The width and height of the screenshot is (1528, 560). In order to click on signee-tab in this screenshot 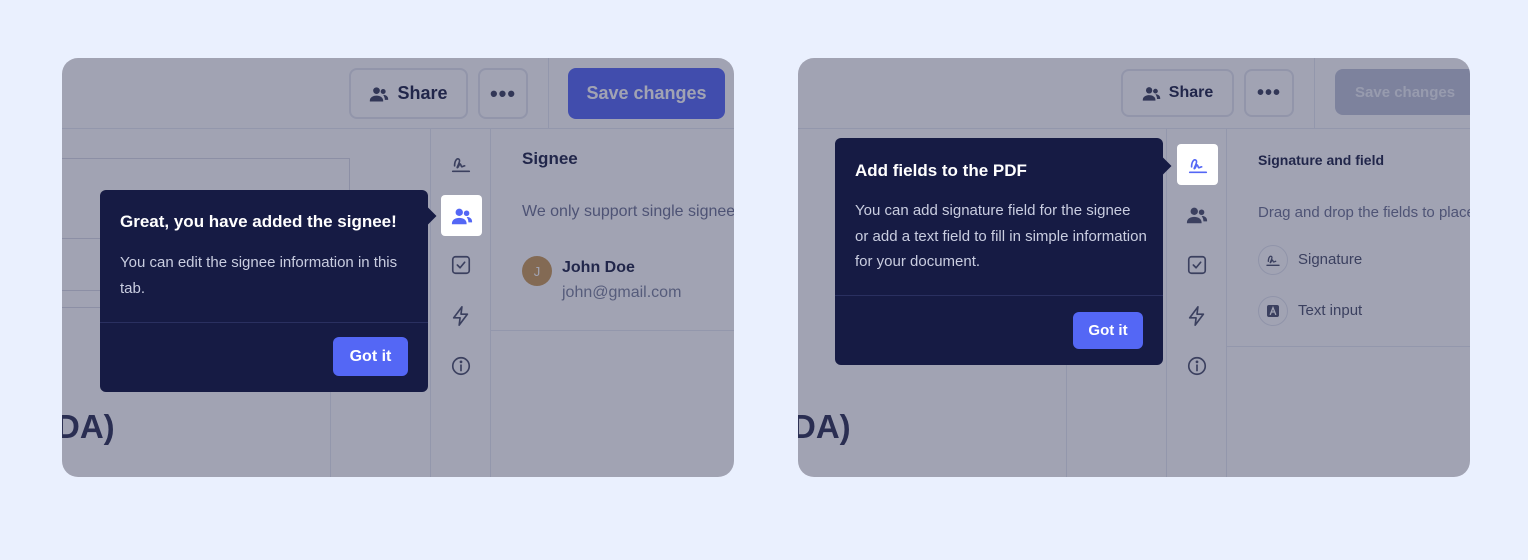, I will do `click(1197, 215)`.